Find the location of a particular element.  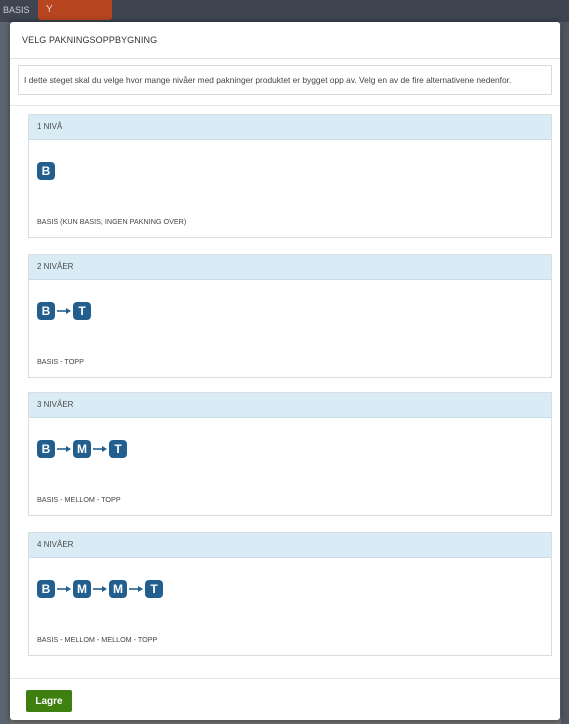

option-heading: 2 NIVÅER is located at coordinates (290, 267).